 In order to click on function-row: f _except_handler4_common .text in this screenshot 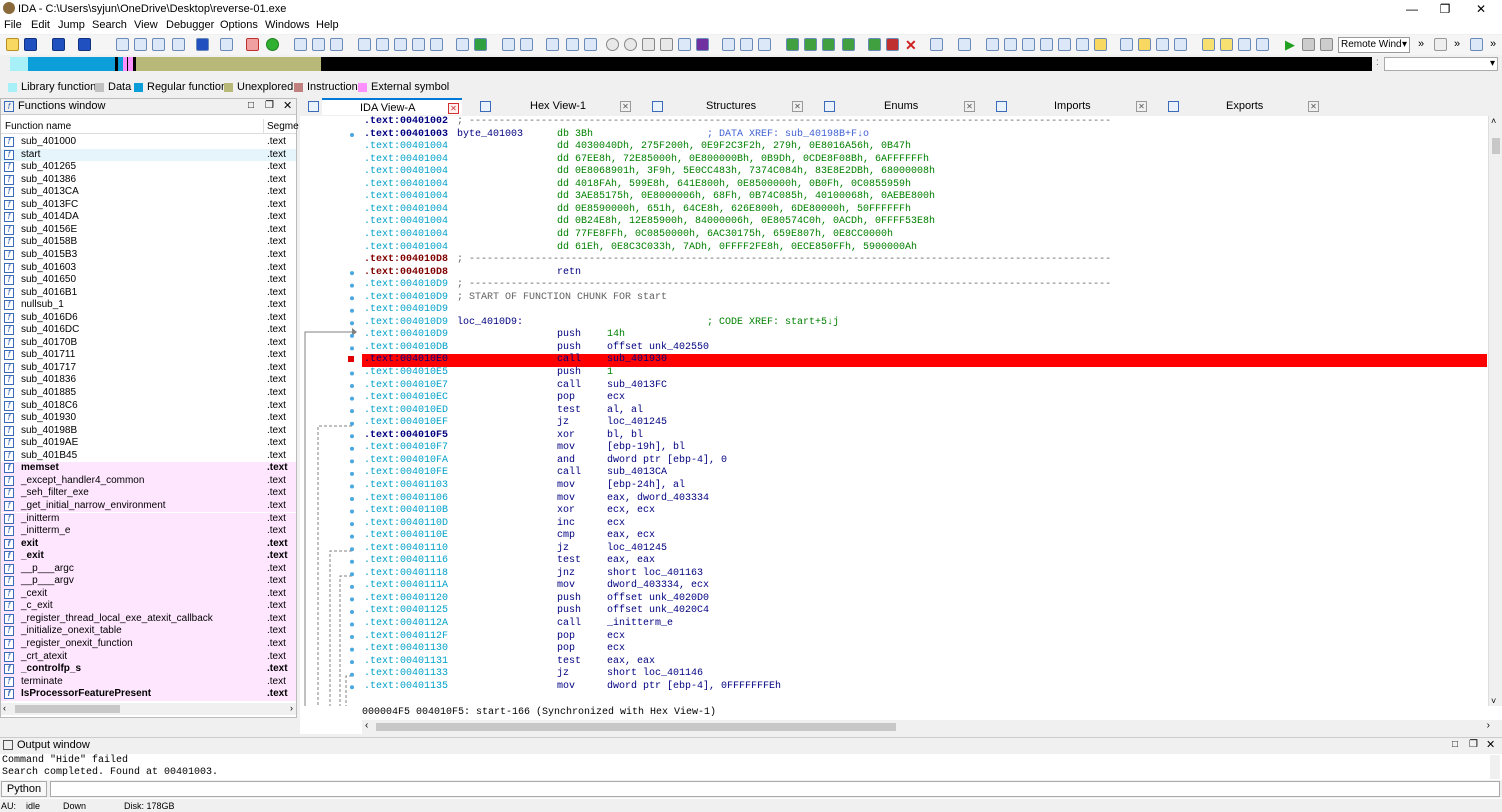, I will do `click(148, 481)`.